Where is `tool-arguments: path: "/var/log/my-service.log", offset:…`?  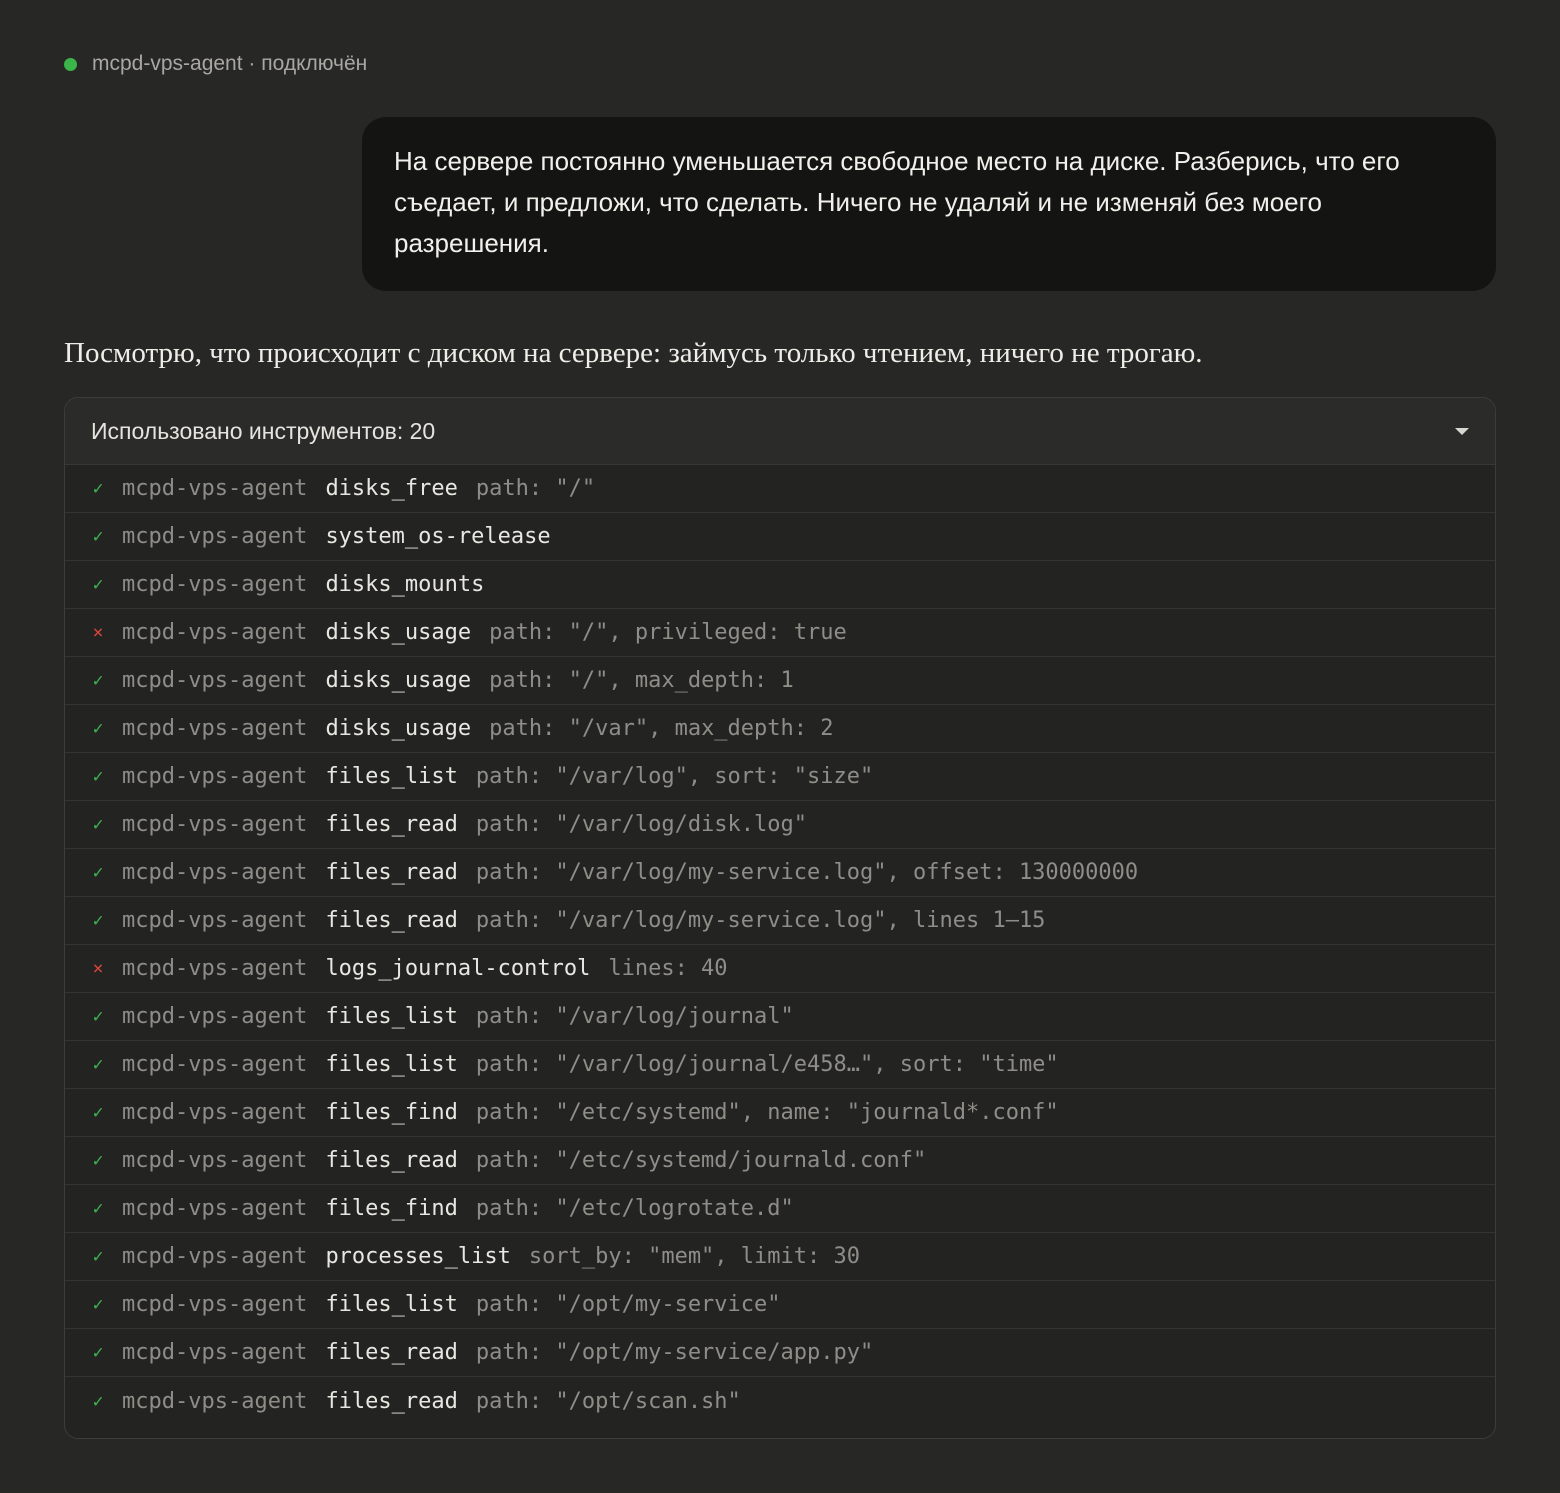
tool-arguments: path: "/var/log/my-service.log", offset:… is located at coordinates (807, 872).